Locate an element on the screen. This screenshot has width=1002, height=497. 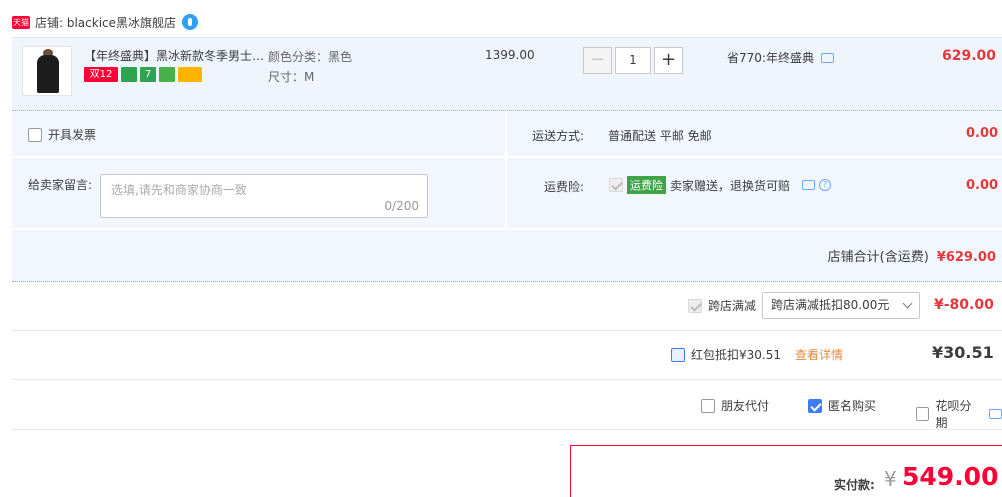
shop-total: 店铺合计(含运费) ¥629.00 is located at coordinates (912, 255).